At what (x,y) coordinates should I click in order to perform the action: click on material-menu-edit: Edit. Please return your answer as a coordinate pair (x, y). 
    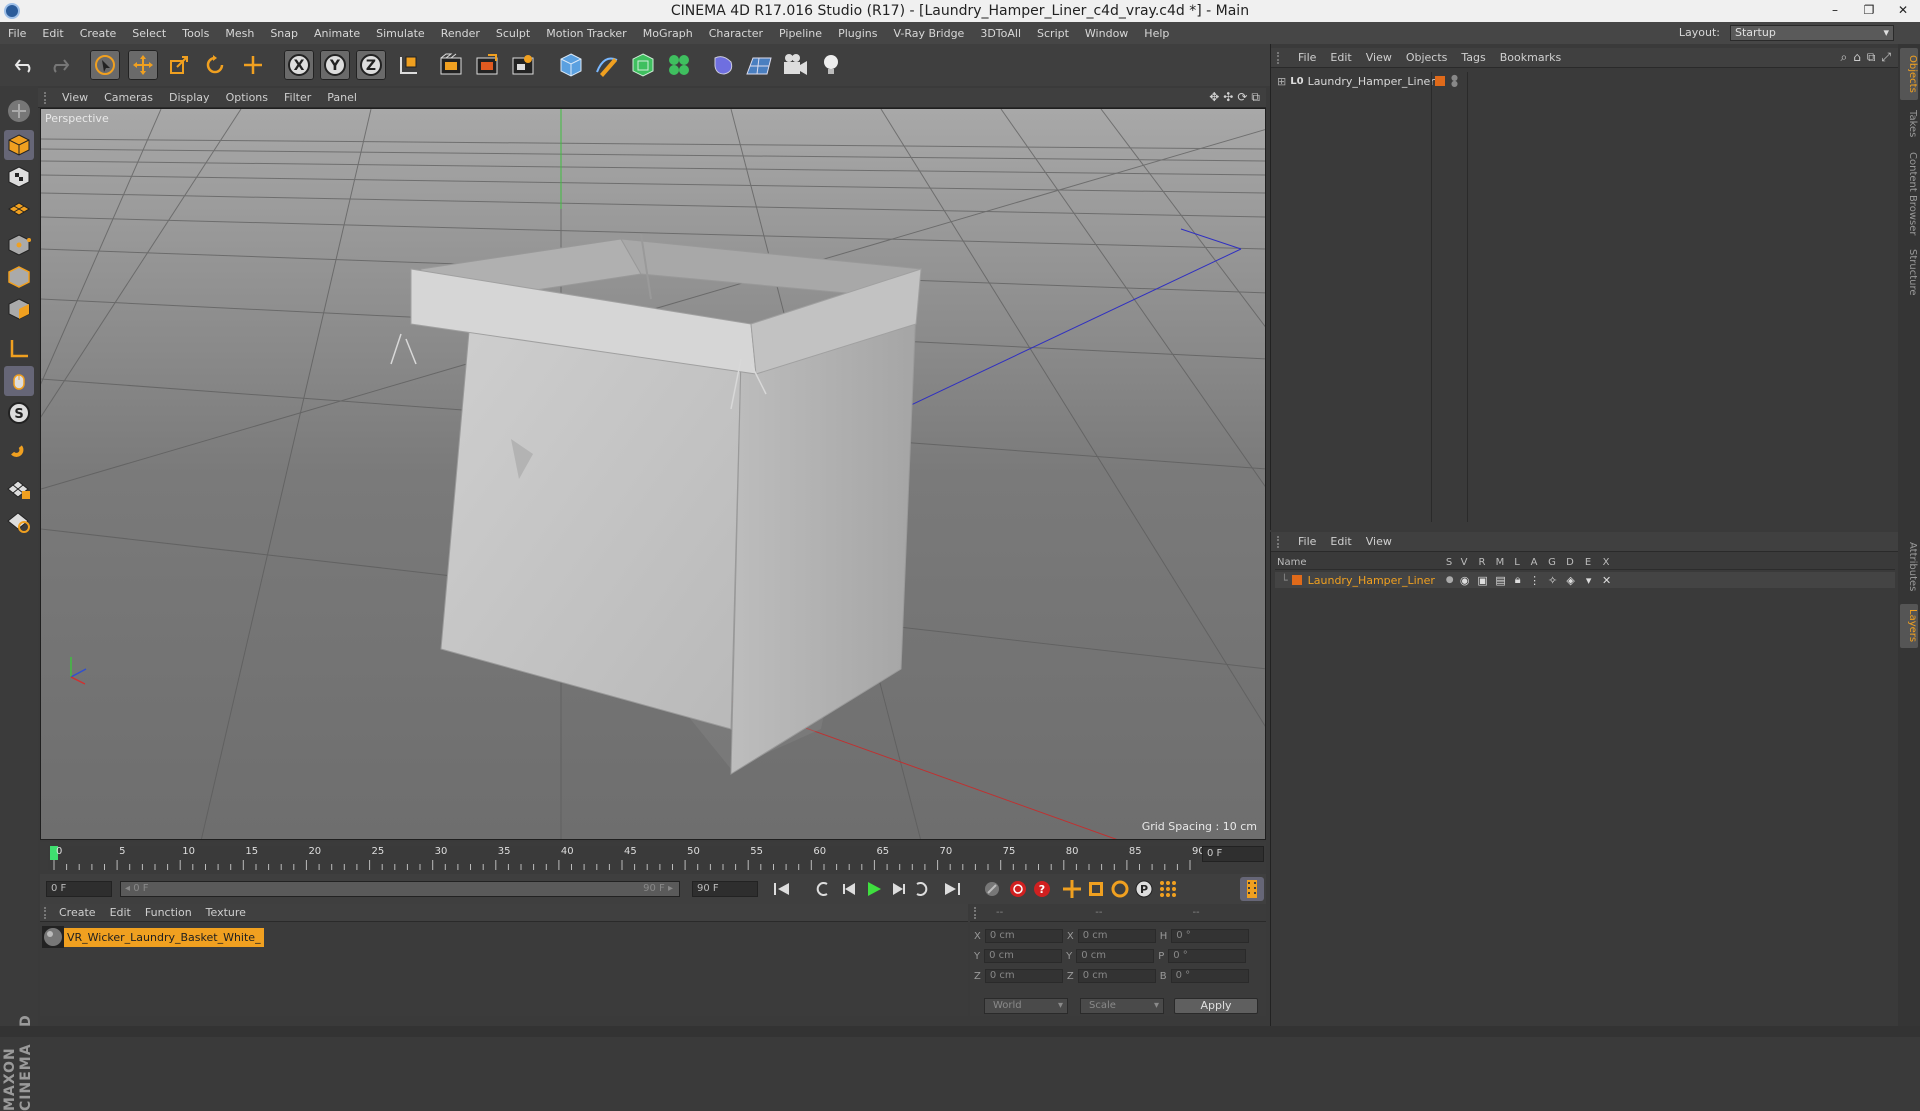
    Looking at the image, I should click on (120, 912).